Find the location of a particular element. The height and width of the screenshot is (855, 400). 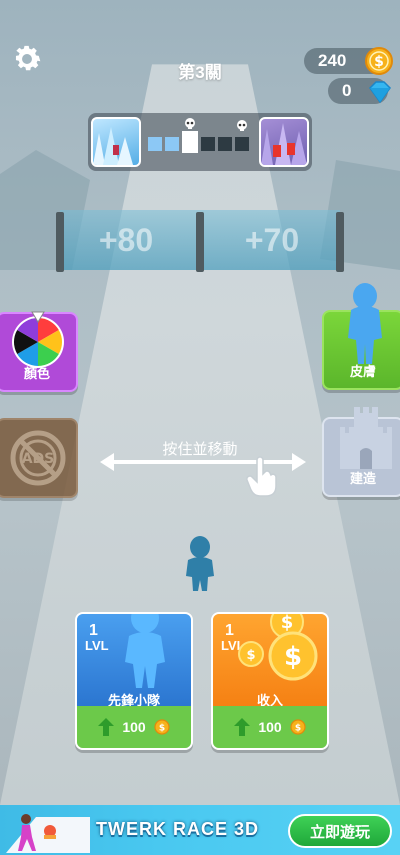

gem-counter: 0 is located at coordinates (359, 91).